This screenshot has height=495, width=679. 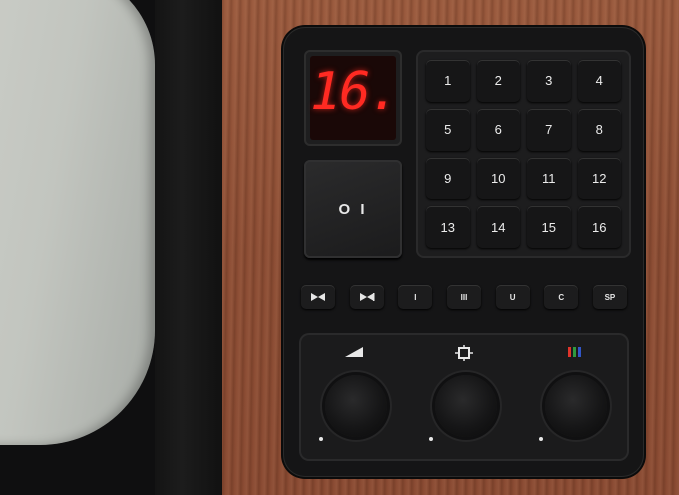 I want to click on channel-key-12: 12, so click(x=599, y=178).